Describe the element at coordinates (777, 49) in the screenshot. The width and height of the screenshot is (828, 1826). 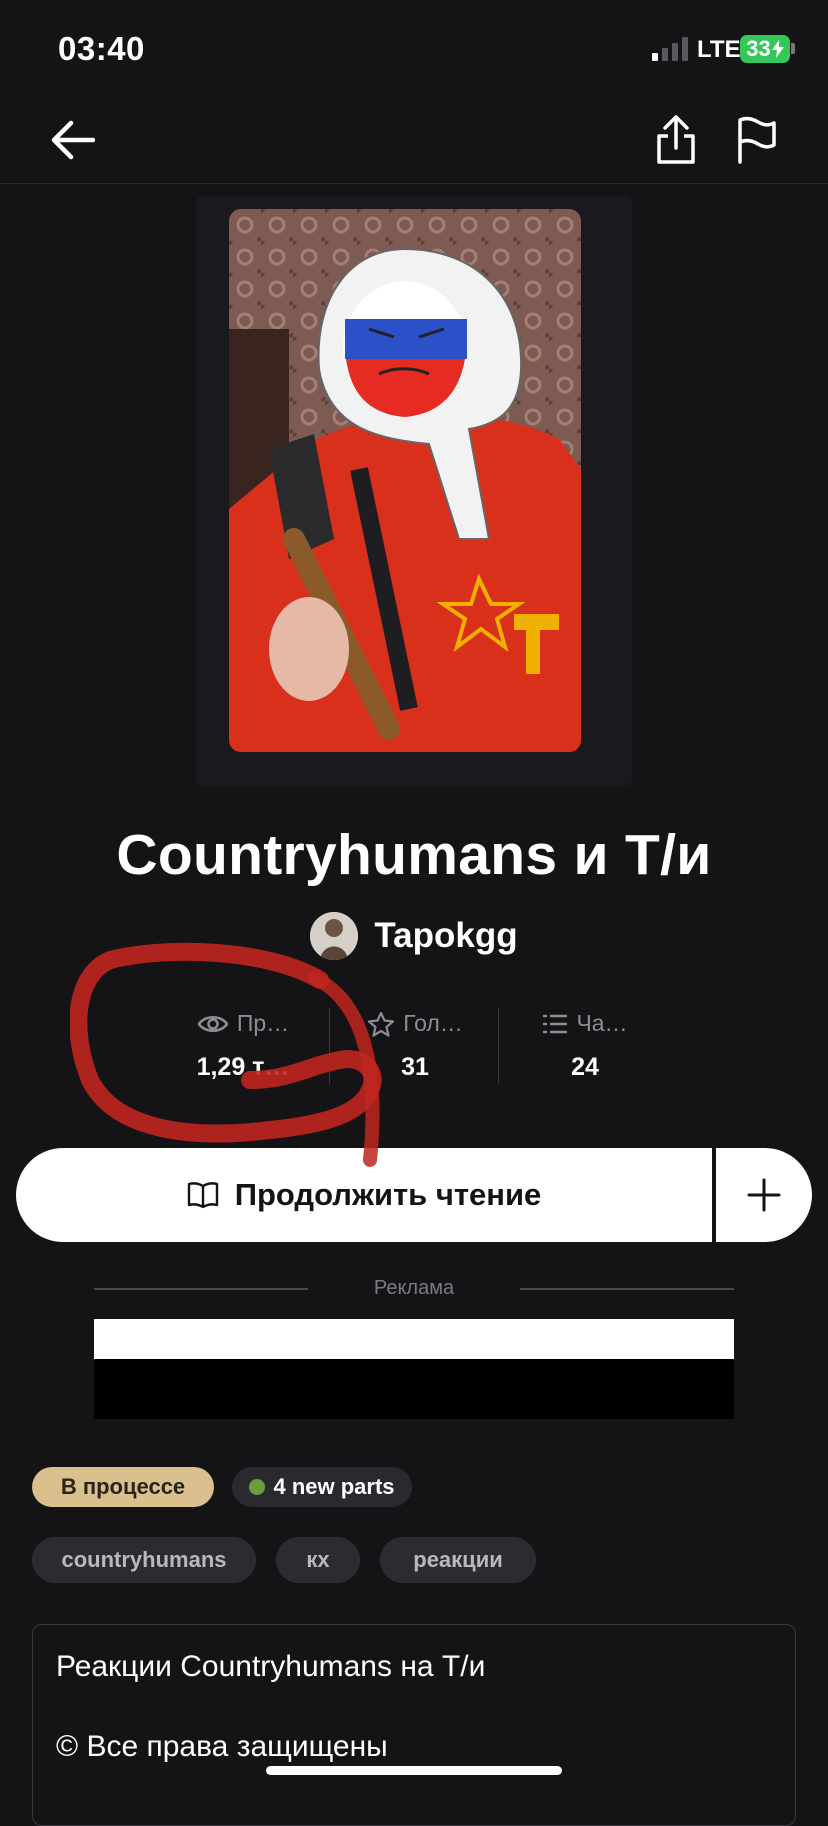
I see `charging-bolt-icon` at that location.